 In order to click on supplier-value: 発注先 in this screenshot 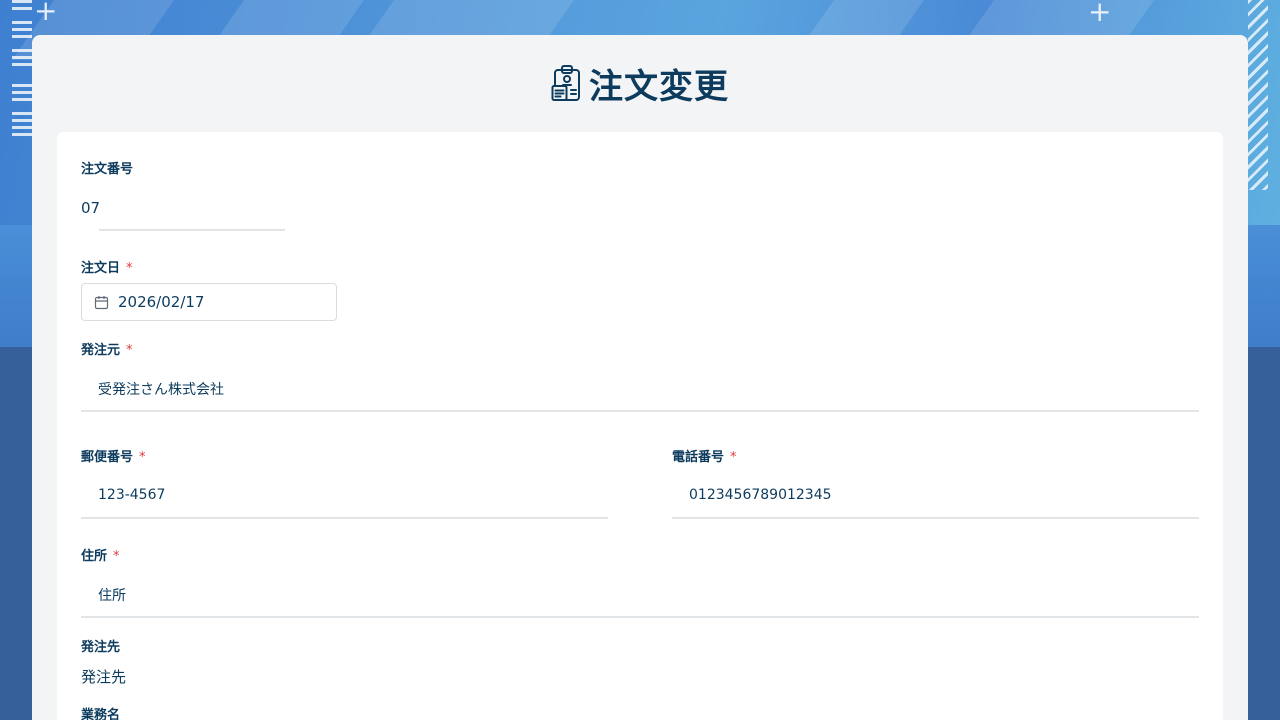, I will do `click(104, 677)`.